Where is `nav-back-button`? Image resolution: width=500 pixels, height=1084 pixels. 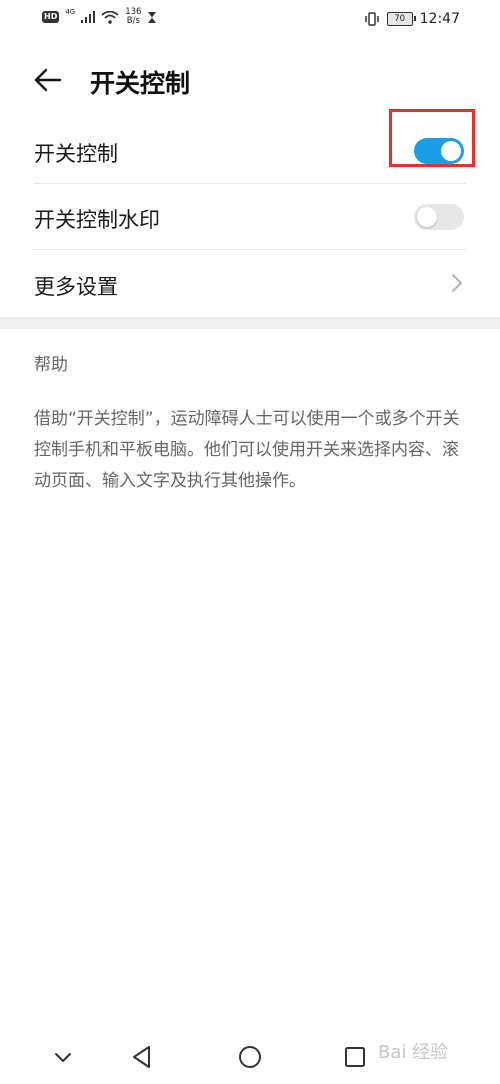 nav-back-button is located at coordinates (143, 1057).